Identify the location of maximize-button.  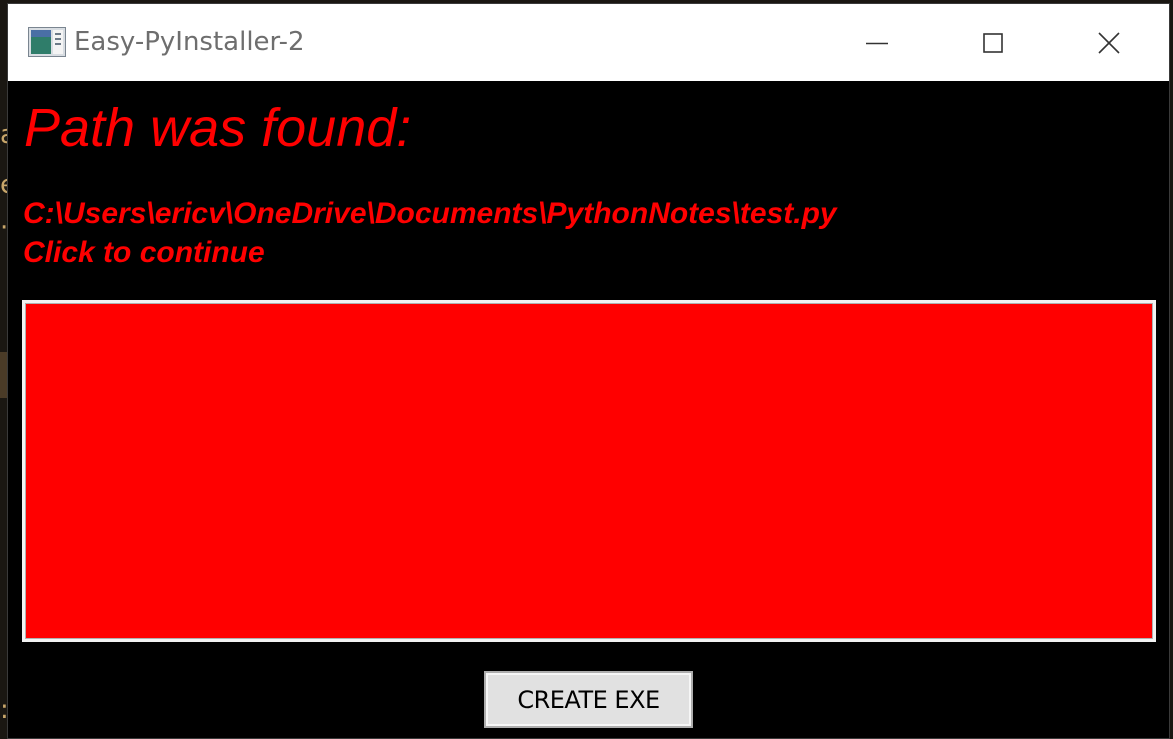
(993, 42).